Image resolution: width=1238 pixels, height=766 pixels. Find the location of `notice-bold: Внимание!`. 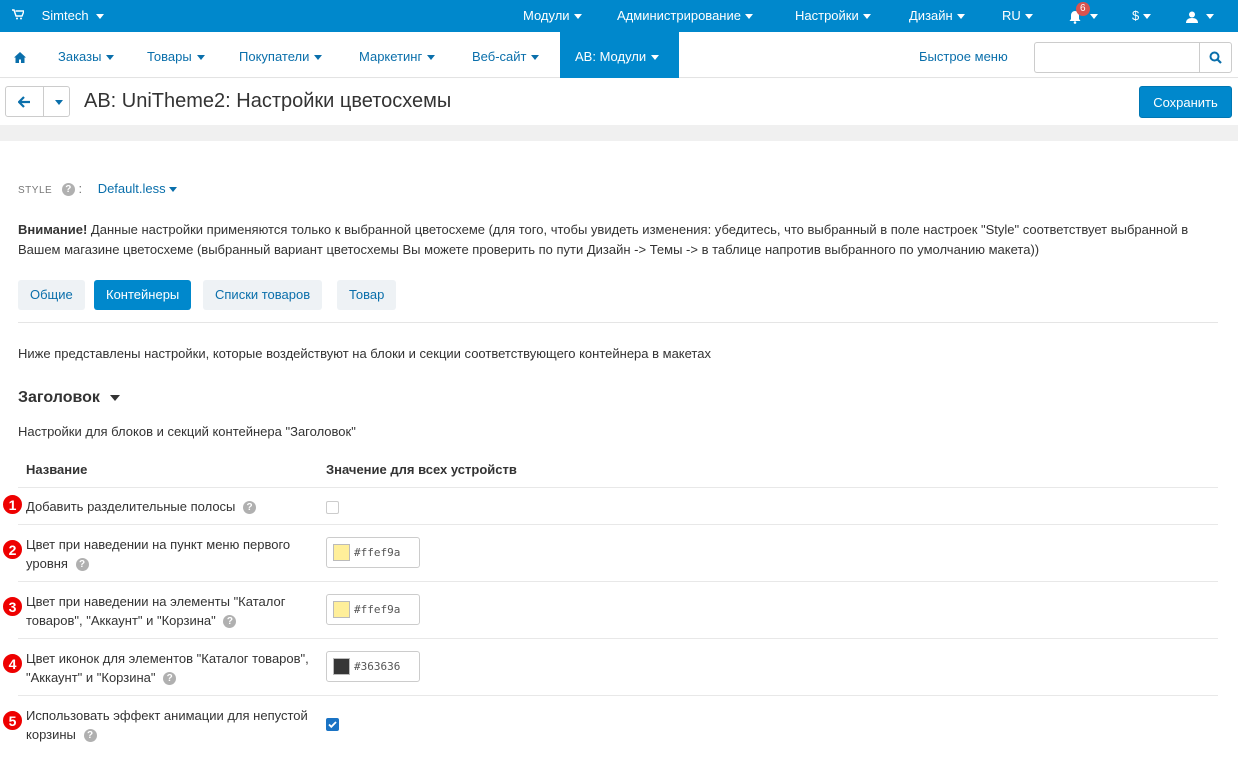

notice-bold: Внимание! is located at coordinates (53, 229).